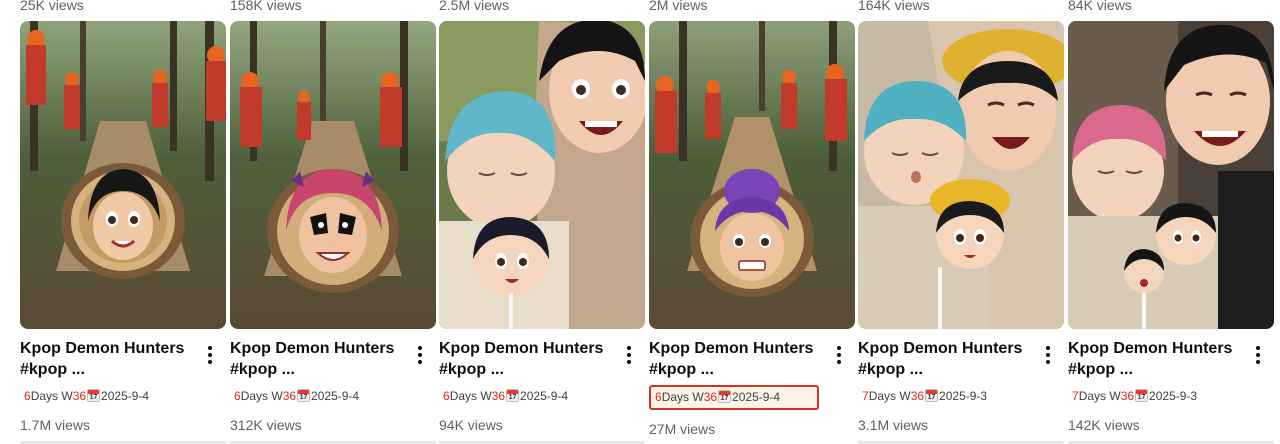  Describe the element at coordinates (266, 425) in the screenshot. I see `view-count: 312K views` at that location.